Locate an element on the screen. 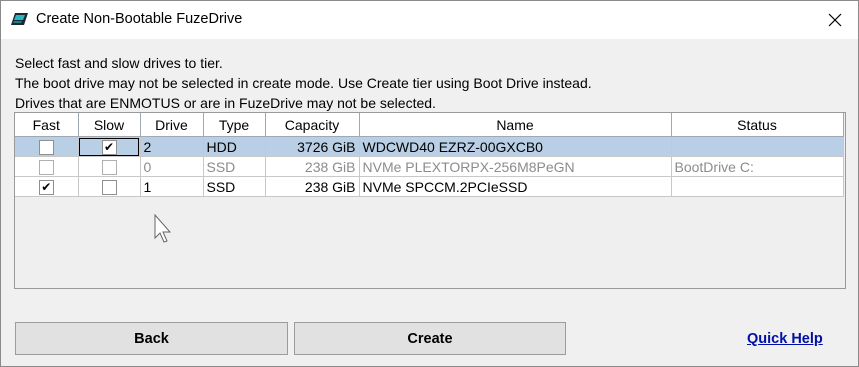  column-header-capacity: Capacity is located at coordinates (312, 125).